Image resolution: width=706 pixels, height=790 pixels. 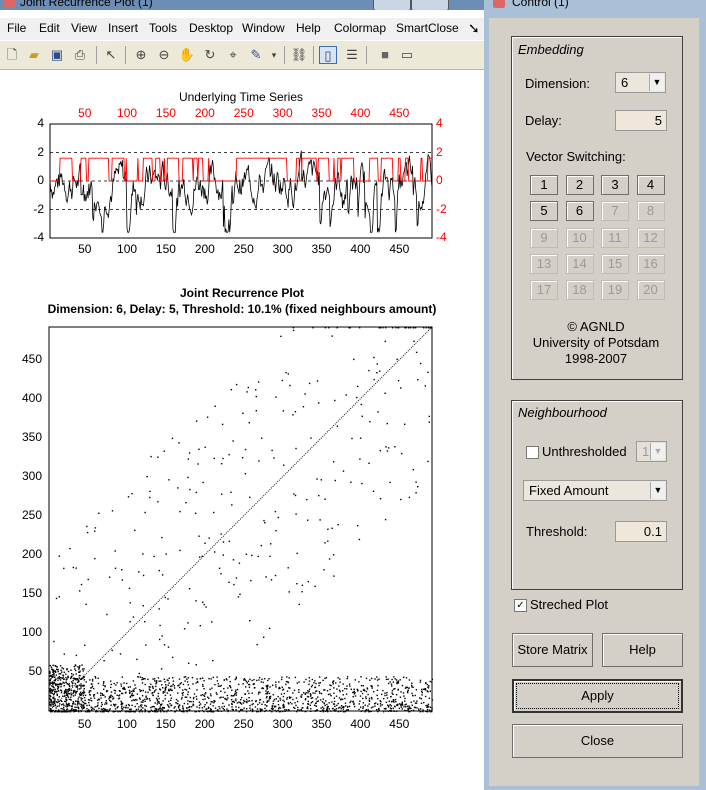 I want to click on dropdown-icon: ▾, so click(x=274, y=55).